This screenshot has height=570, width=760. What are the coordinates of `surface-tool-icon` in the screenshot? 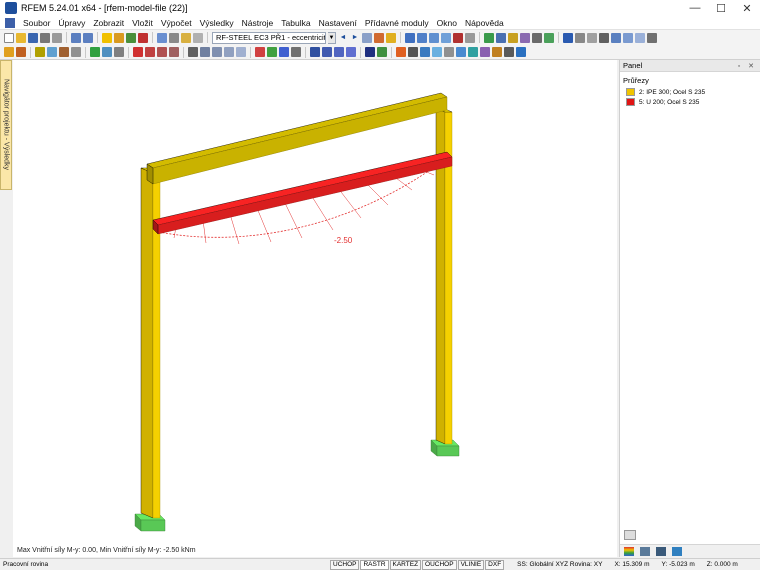 It's located at (52, 52).